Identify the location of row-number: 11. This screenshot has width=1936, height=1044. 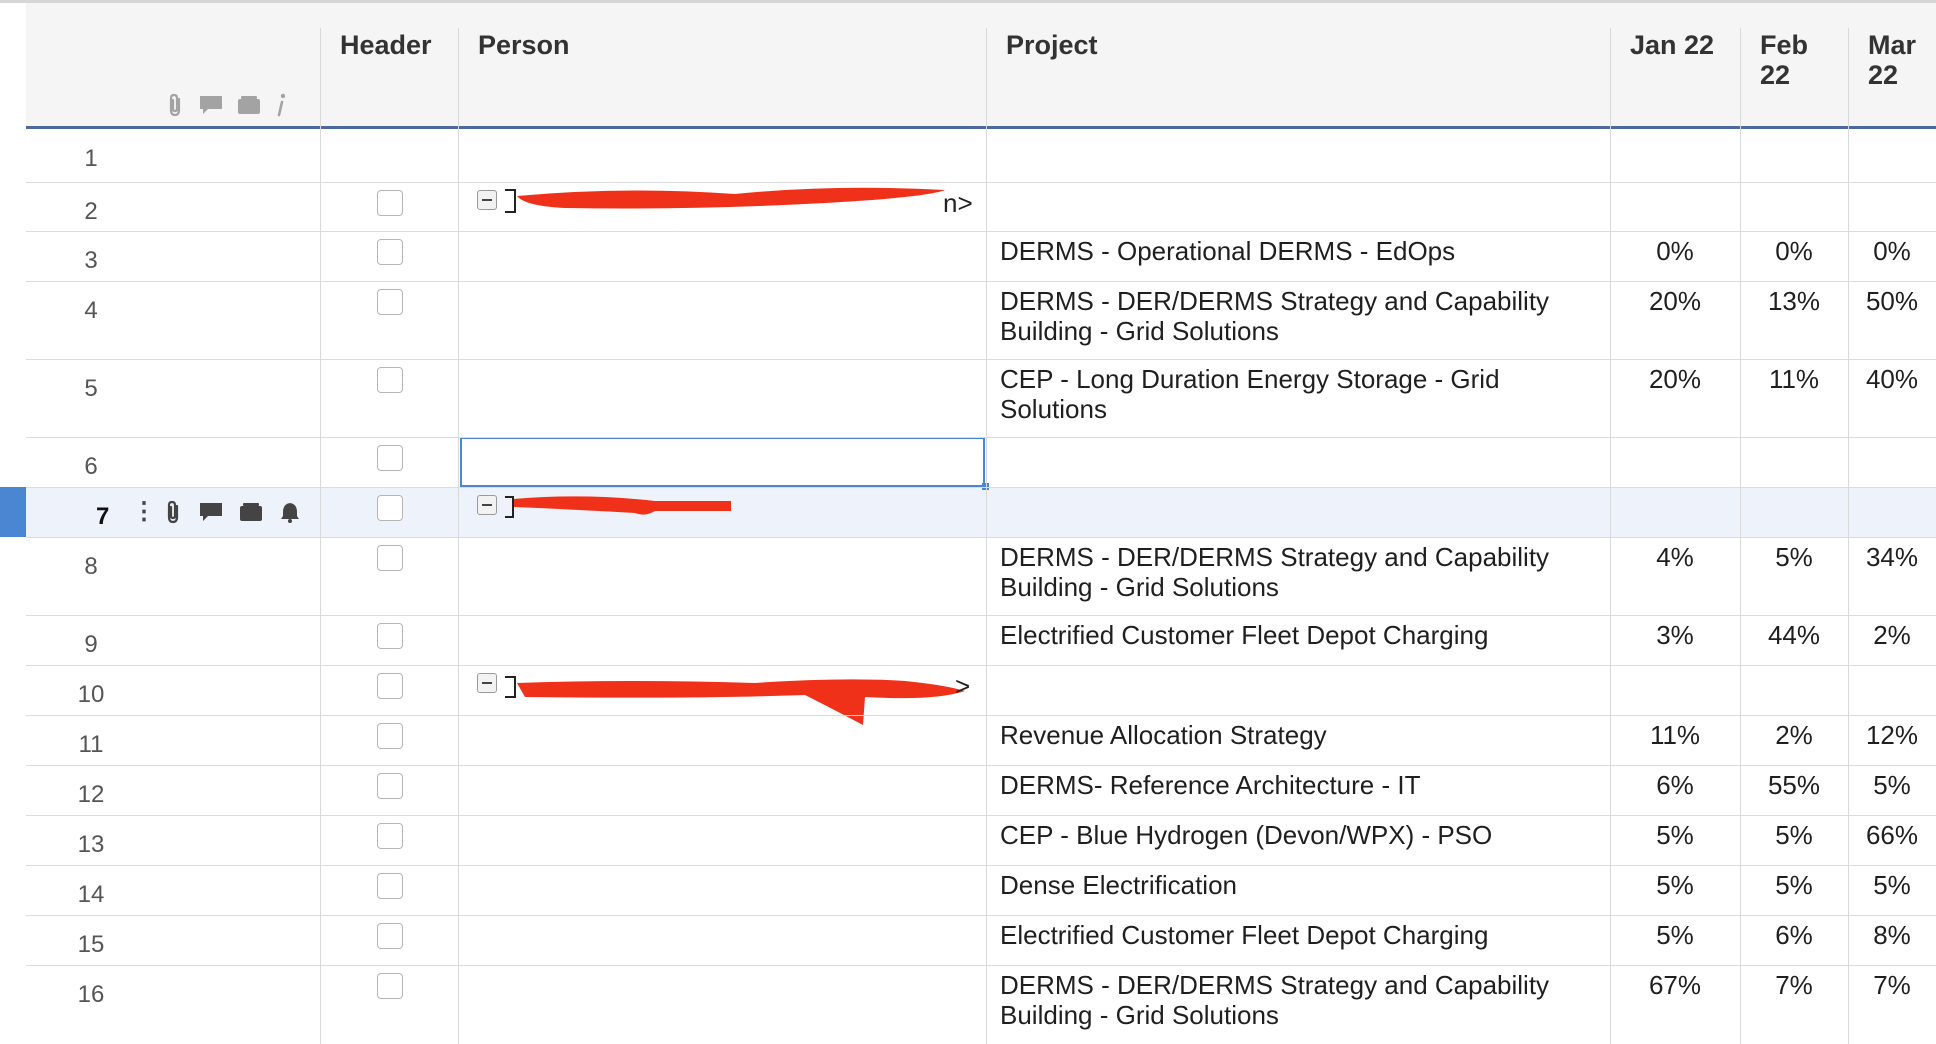
(91, 745).